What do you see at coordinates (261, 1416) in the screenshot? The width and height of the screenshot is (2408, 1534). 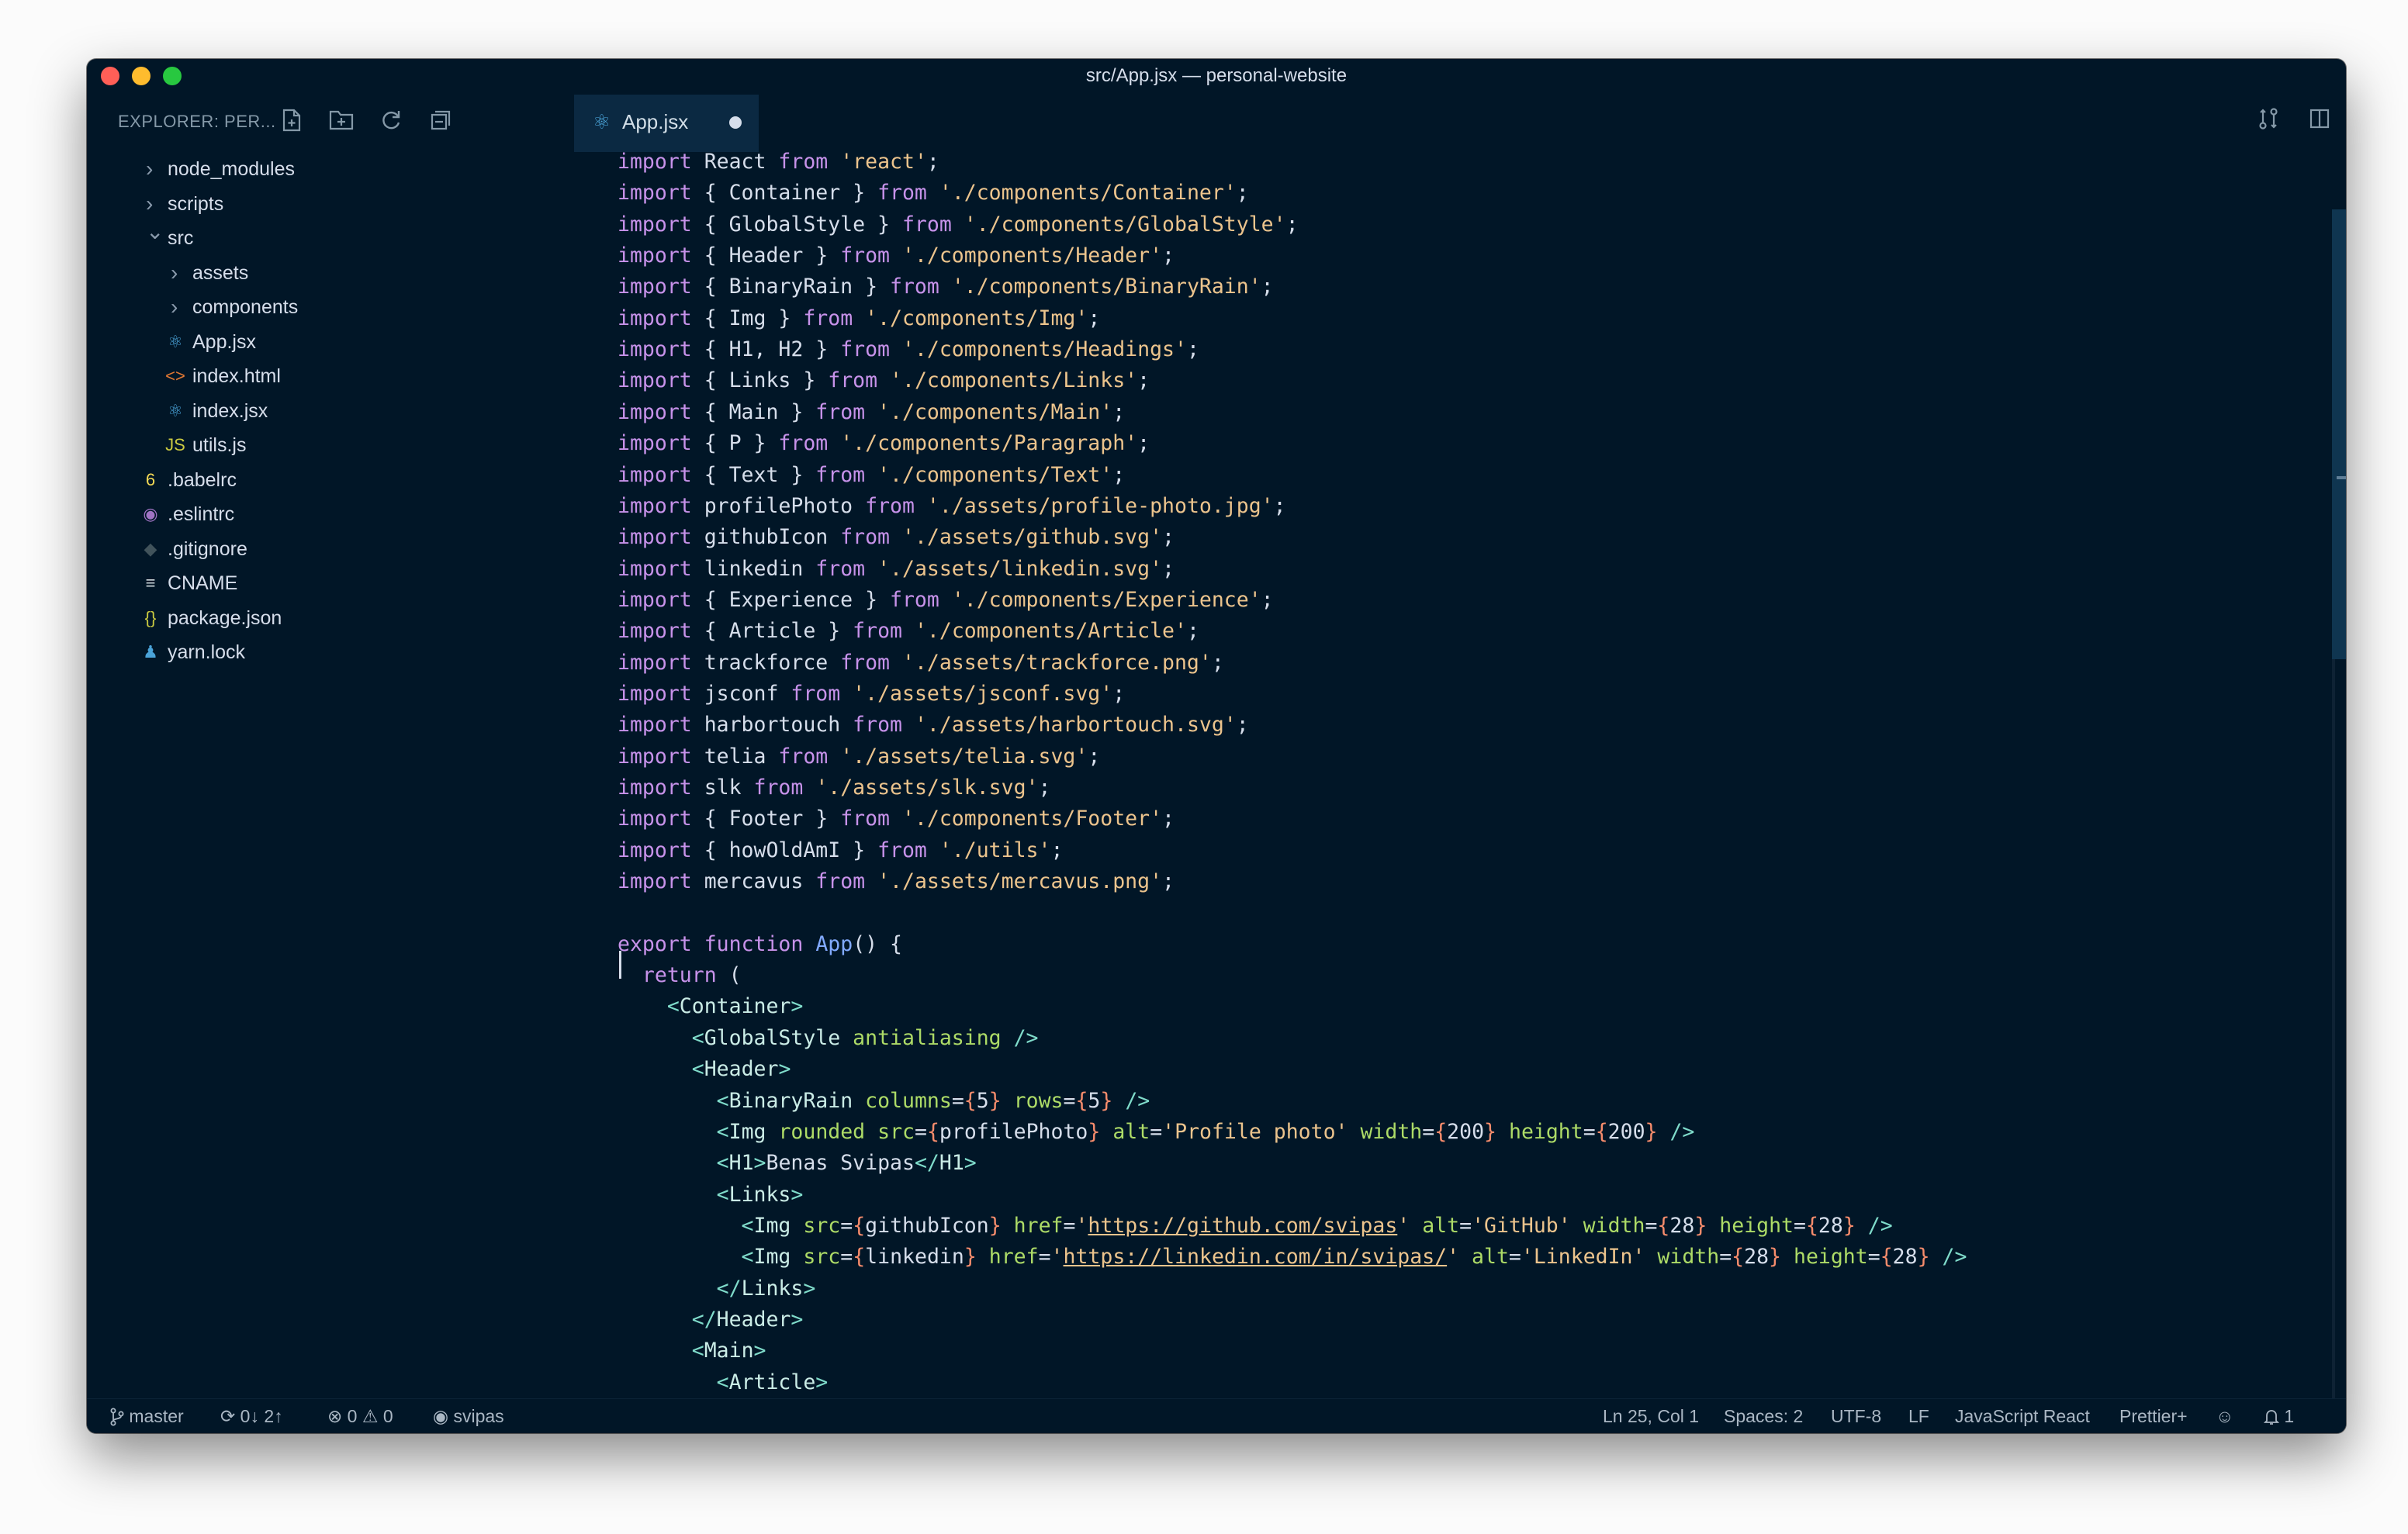 I see `sync-counts: 0↓ 2↑` at bounding box center [261, 1416].